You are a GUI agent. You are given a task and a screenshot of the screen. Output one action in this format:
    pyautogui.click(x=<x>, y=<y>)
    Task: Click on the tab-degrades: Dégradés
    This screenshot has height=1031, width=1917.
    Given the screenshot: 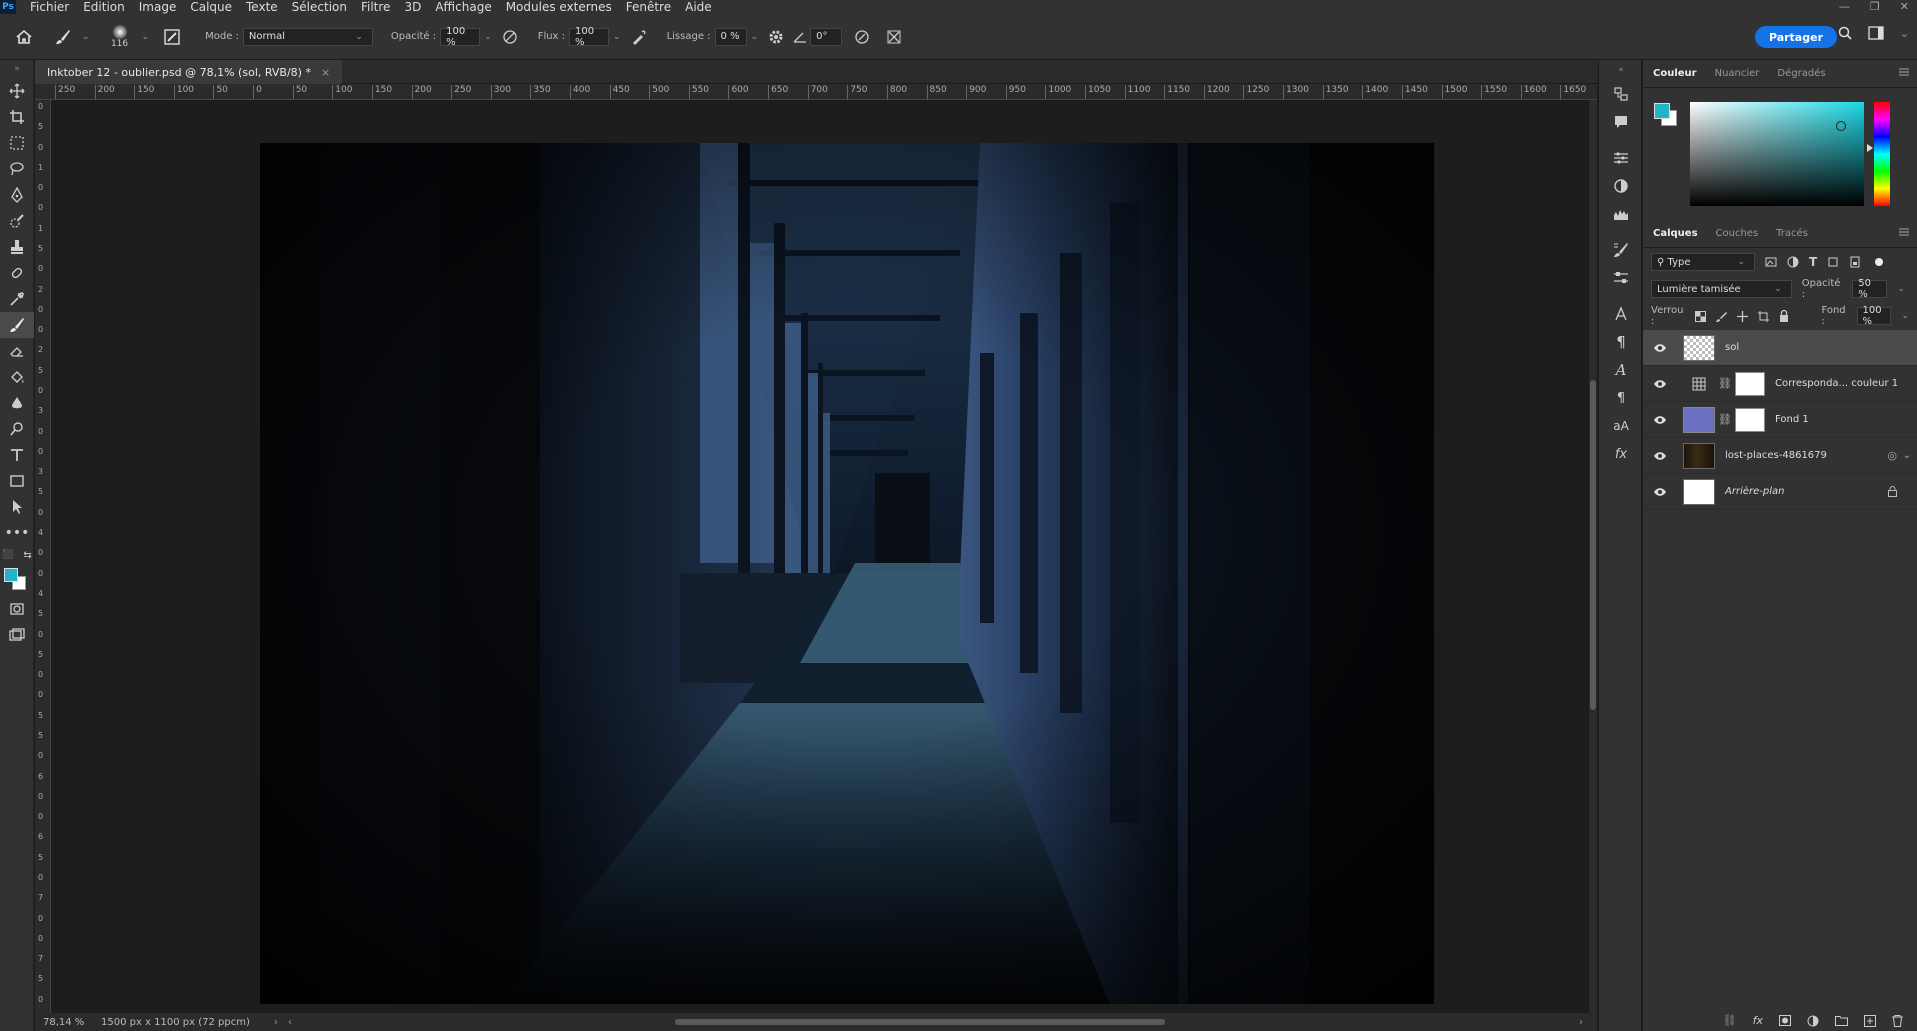 What is the action you would take?
    pyautogui.click(x=1801, y=73)
    